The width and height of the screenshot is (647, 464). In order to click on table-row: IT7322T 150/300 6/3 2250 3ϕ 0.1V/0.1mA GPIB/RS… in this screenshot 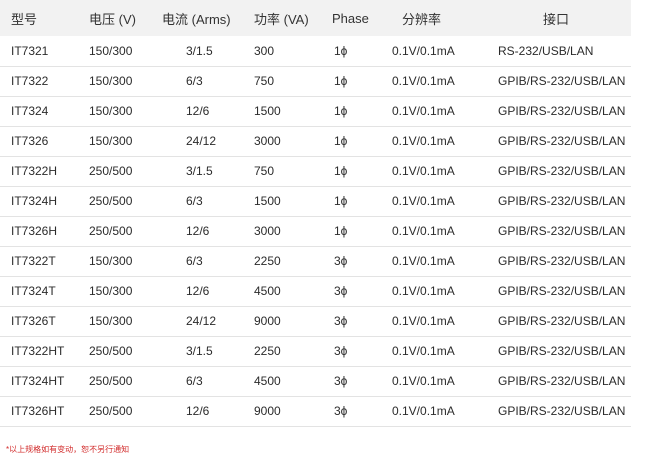, I will do `click(315, 261)`.